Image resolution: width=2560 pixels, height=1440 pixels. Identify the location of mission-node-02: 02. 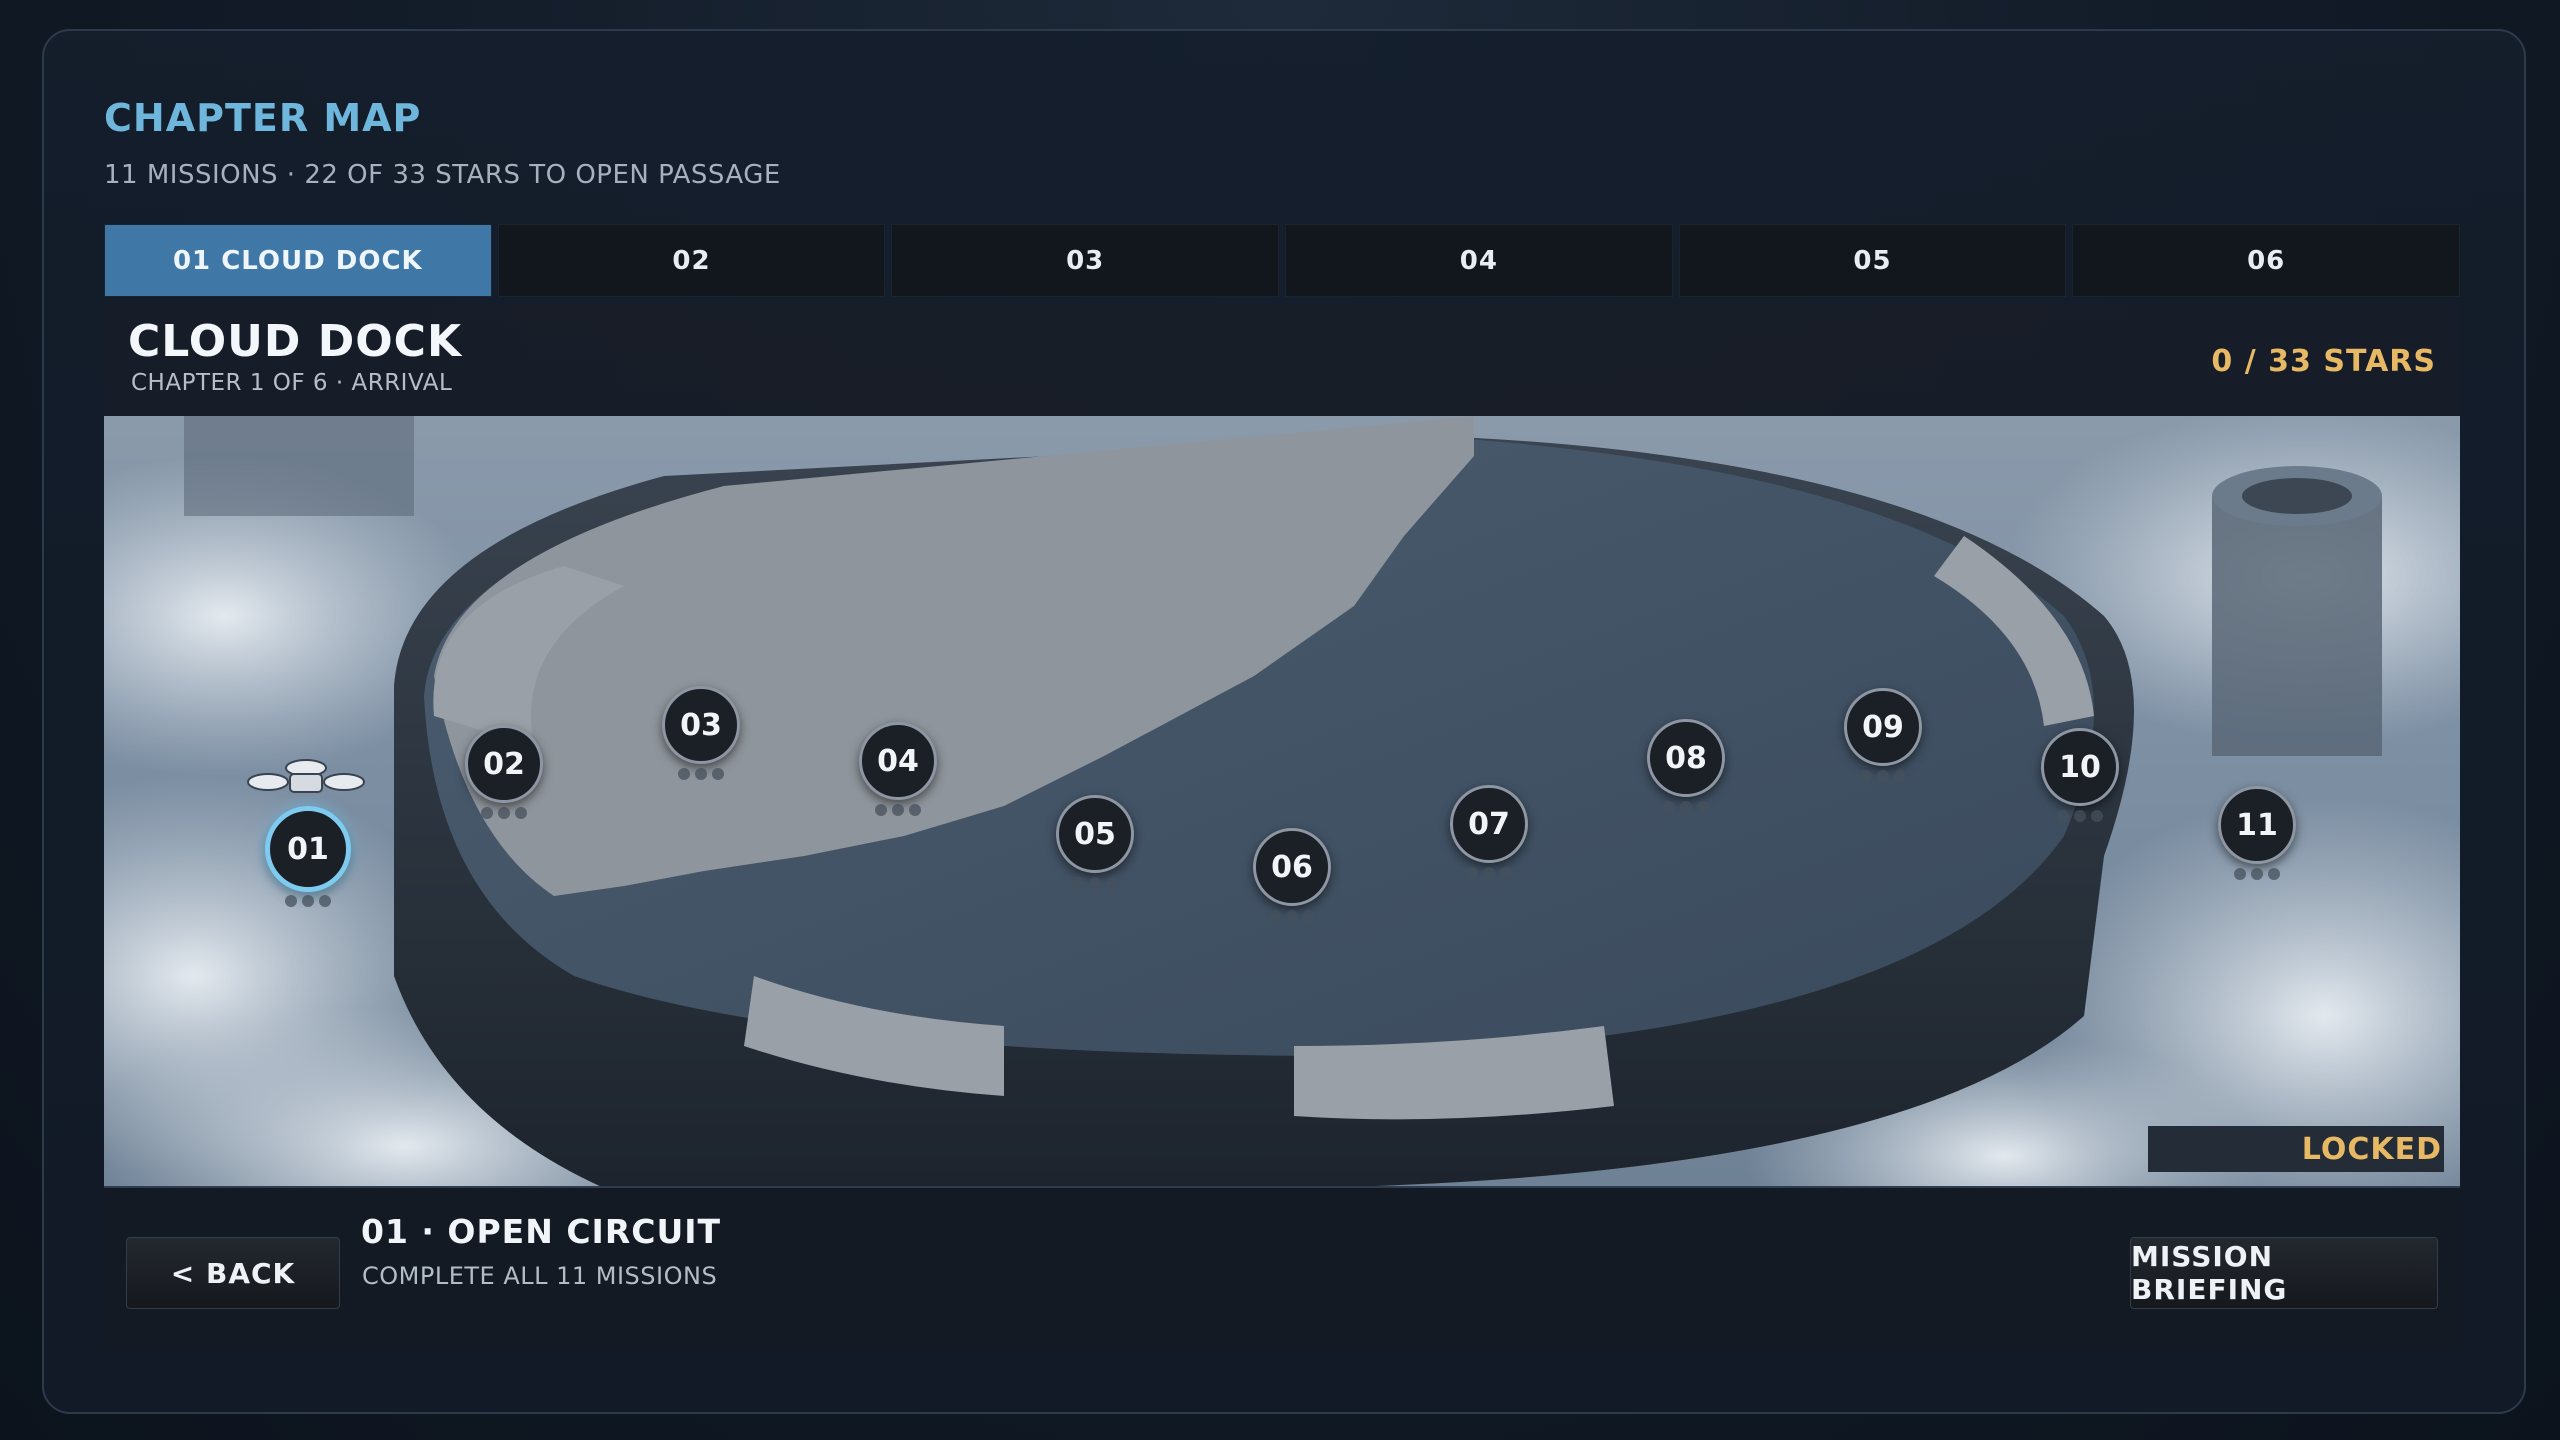
(504, 764).